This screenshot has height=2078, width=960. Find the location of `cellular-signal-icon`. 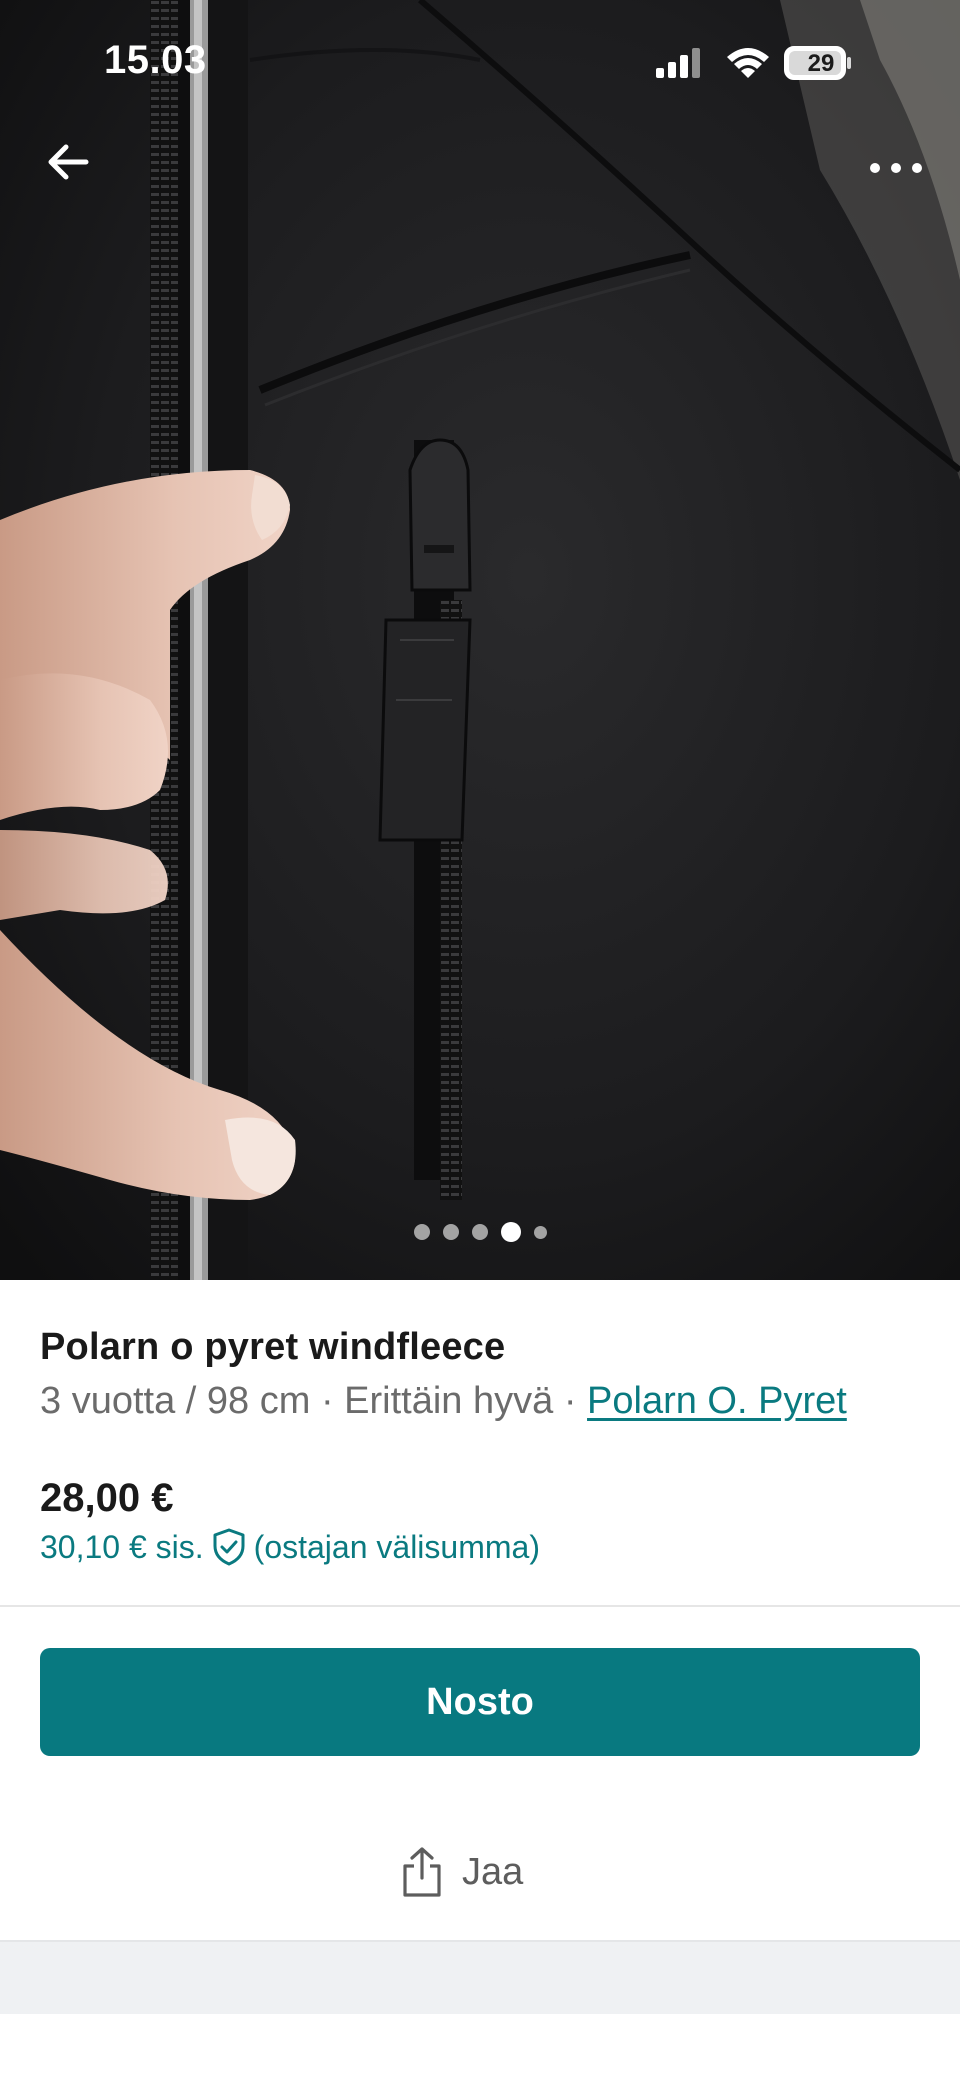

cellular-signal-icon is located at coordinates (678, 63).